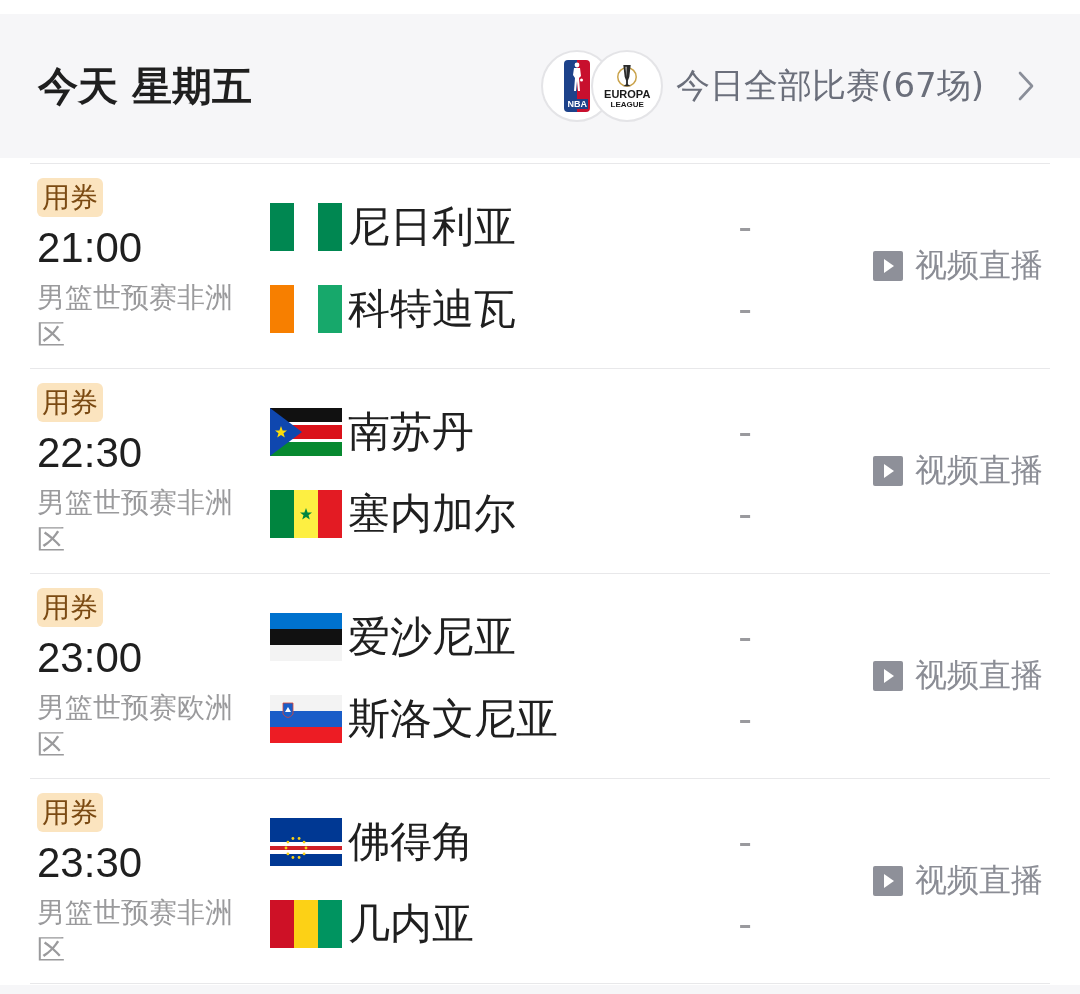 This screenshot has height=994, width=1080. I want to click on player-silhouette-icon, so click(577, 77).